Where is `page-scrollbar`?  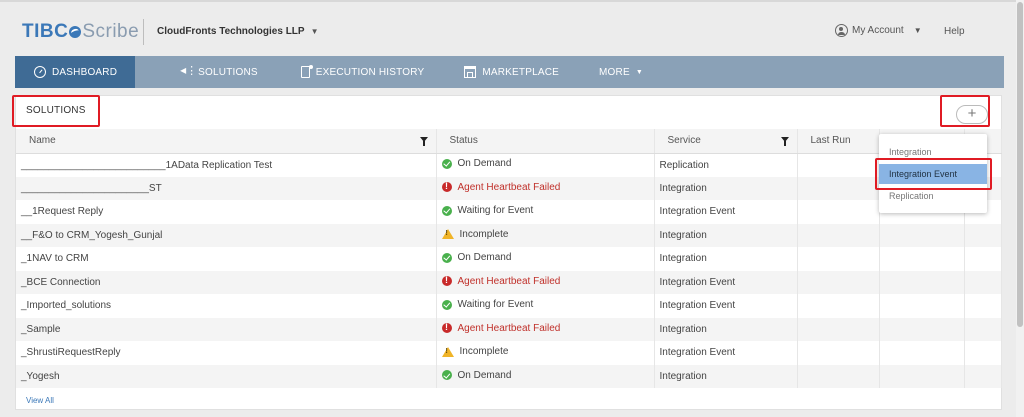
page-scrollbar is located at coordinates (1020, 208).